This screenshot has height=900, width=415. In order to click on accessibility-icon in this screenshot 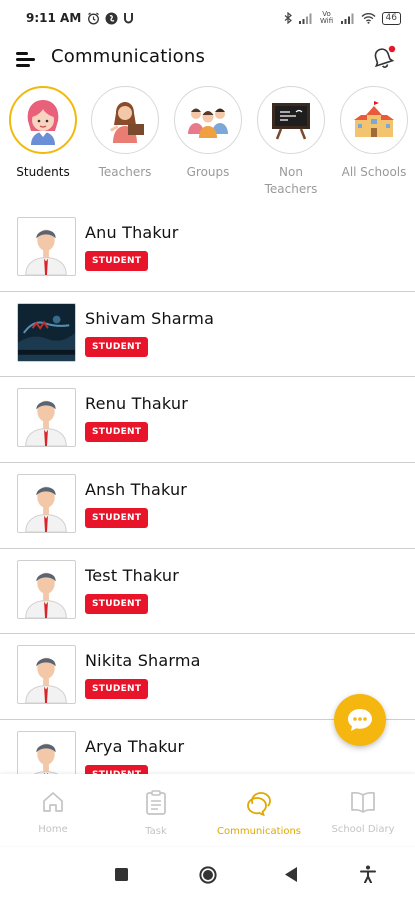, I will do `click(368, 874)`.